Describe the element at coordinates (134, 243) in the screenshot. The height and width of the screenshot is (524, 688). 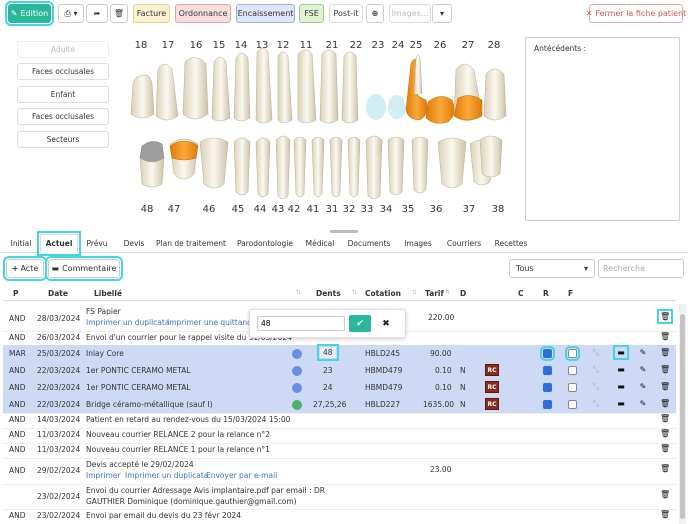
I see `tab-devis: Devis` at that location.